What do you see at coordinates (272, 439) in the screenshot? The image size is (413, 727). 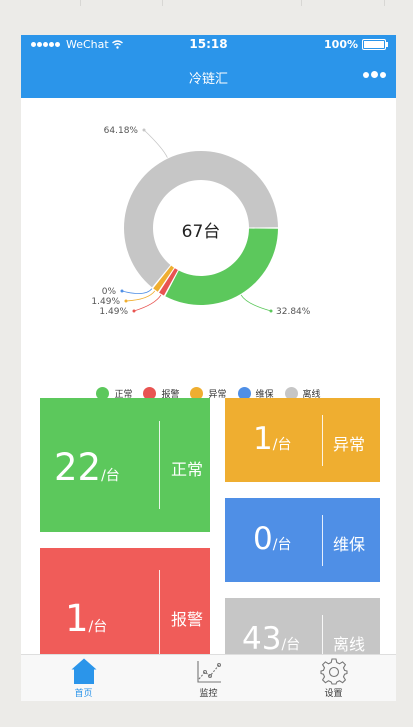 I see `tile-abnormal-count: 1/台` at bounding box center [272, 439].